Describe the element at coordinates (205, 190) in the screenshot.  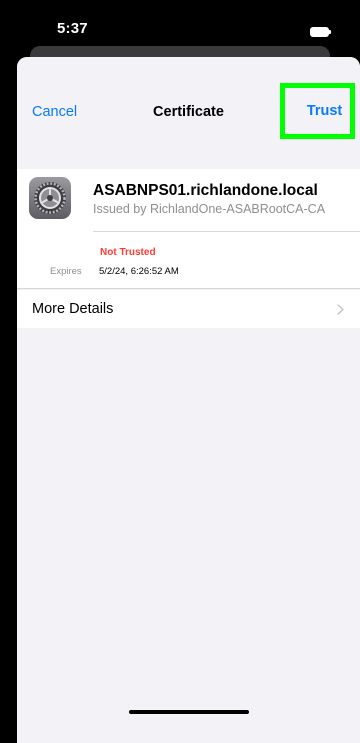
I see `certificate-name: ASABNPS01.richlandone.local` at that location.